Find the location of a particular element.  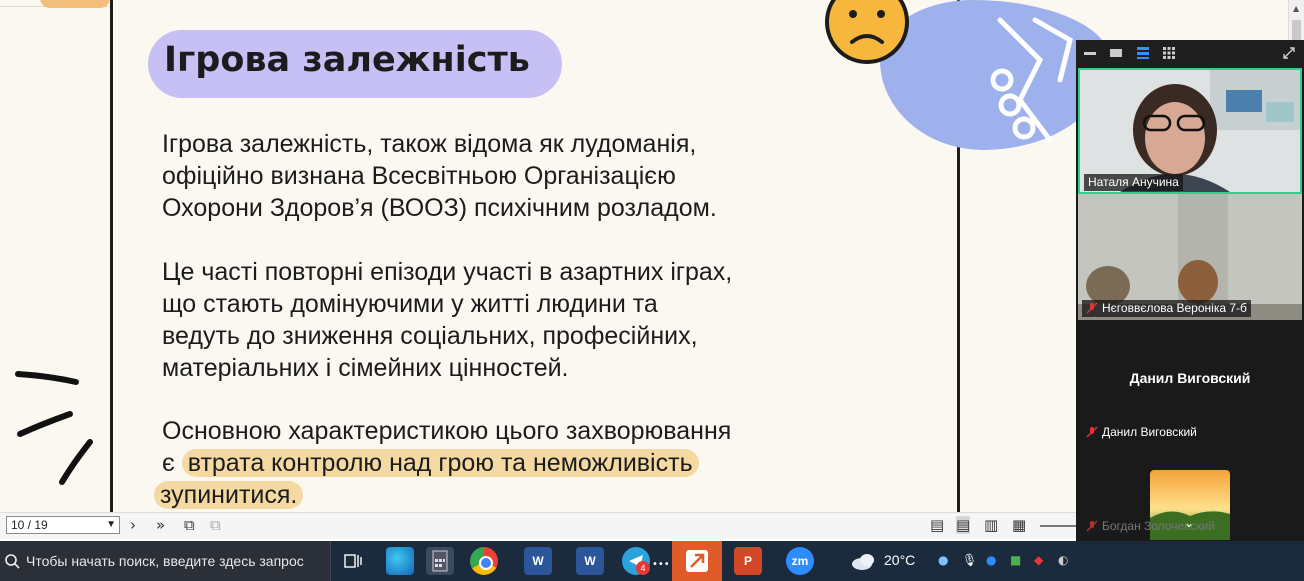

last-page-icon: » is located at coordinates (160, 525).